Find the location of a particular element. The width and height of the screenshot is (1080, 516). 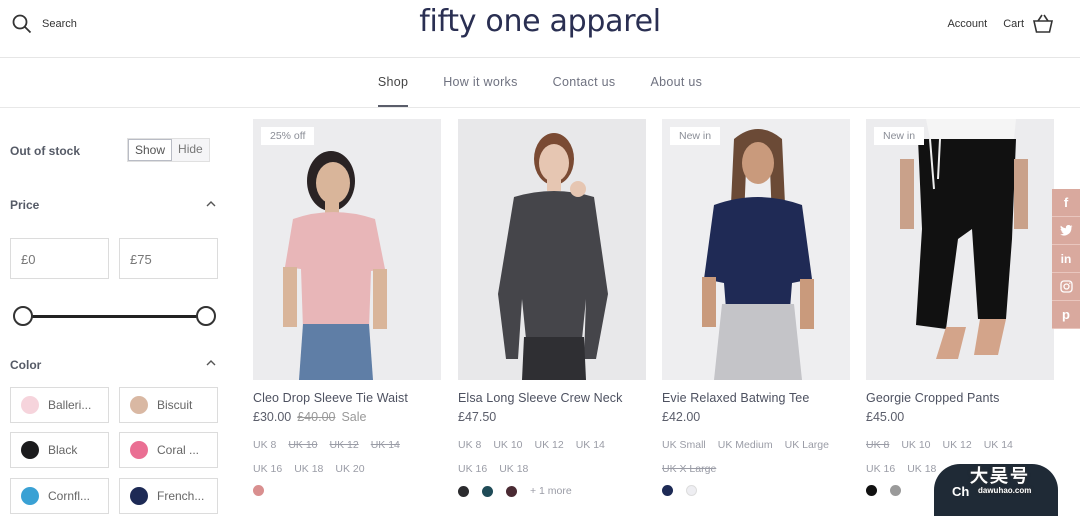

sale-label: Sale is located at coordinates (354, 417).